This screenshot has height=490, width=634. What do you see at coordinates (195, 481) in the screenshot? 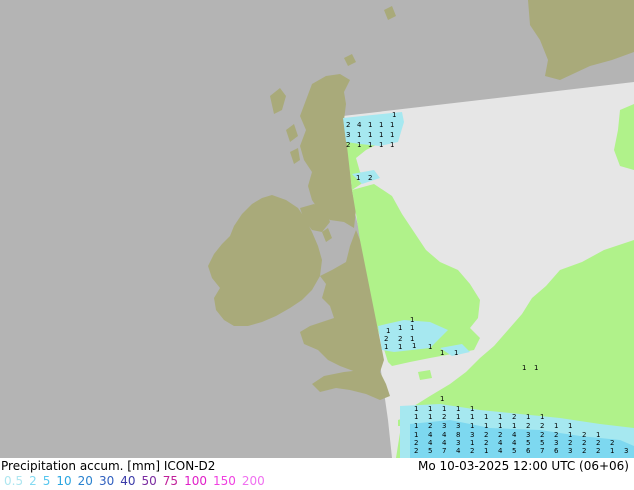
I see `legend-item: 100` at bounding box center [195, 481].